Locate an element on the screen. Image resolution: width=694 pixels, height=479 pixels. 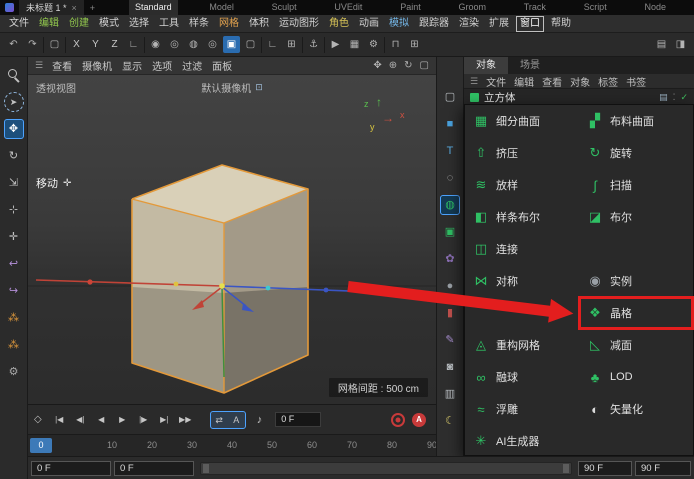
layout-tab: Script is located at coordinates (595, 7).